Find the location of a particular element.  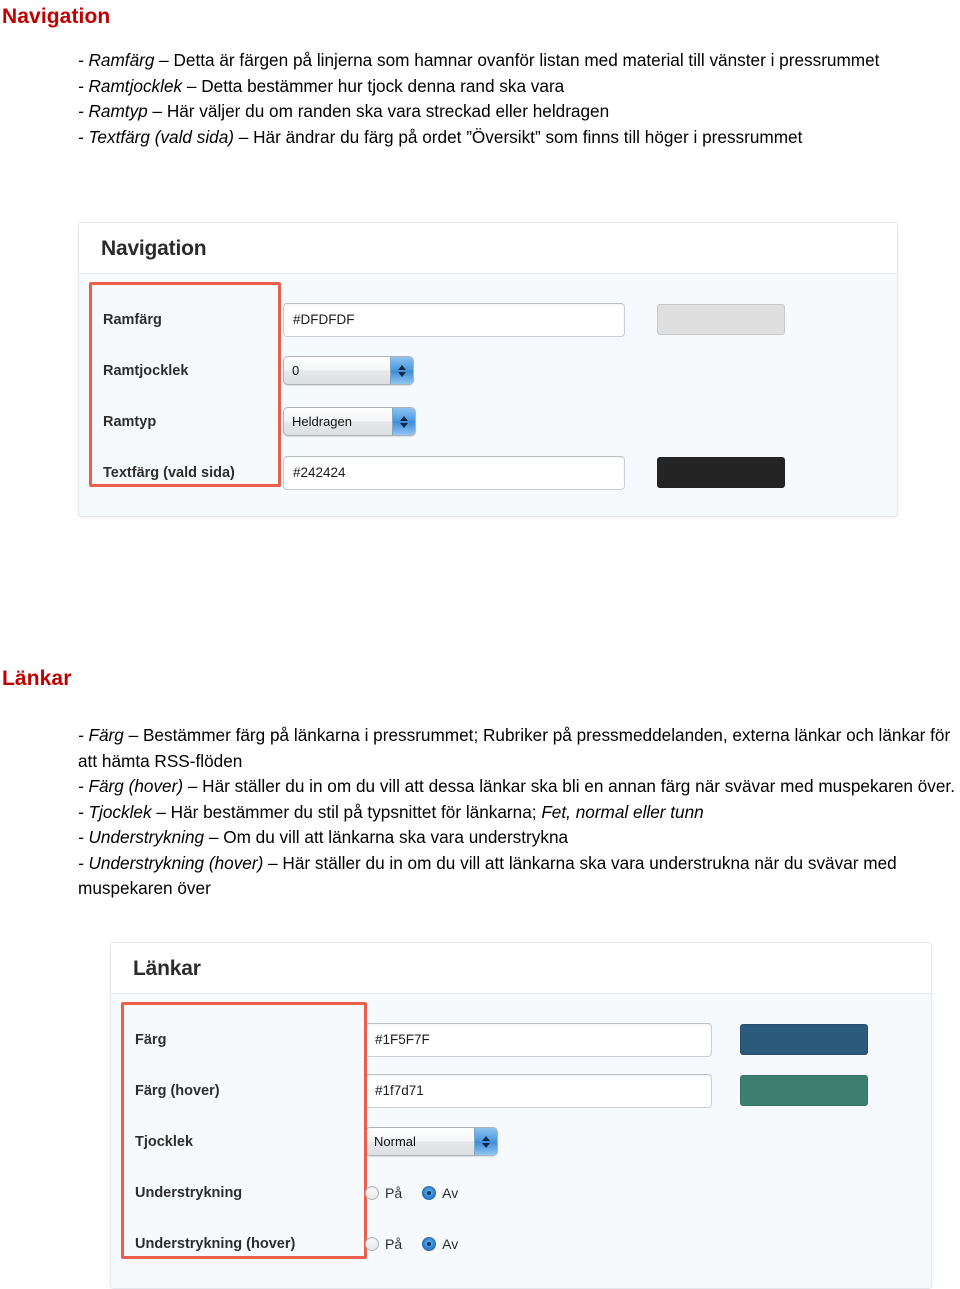

understrykning-hover-radio-av: Av is located at coordinates (440, 1244).